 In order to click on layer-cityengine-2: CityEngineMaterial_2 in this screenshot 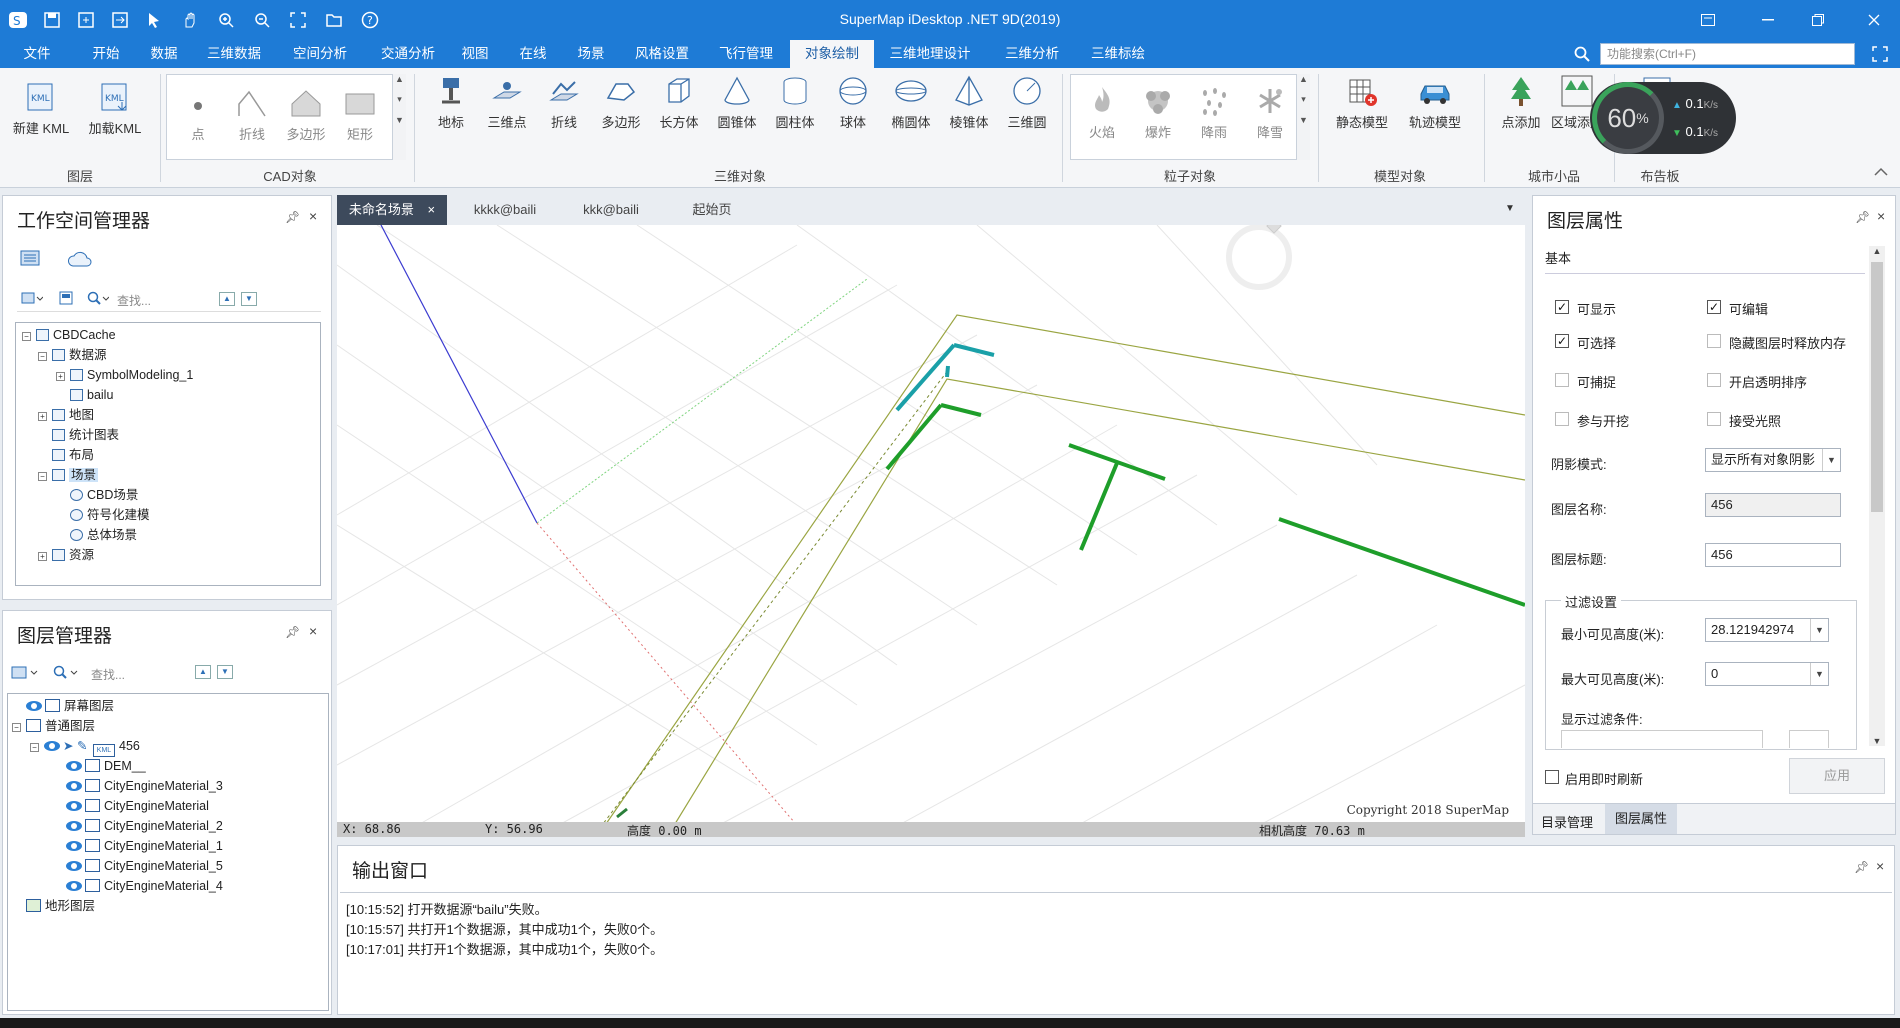, I will do `click(144, 826)`.